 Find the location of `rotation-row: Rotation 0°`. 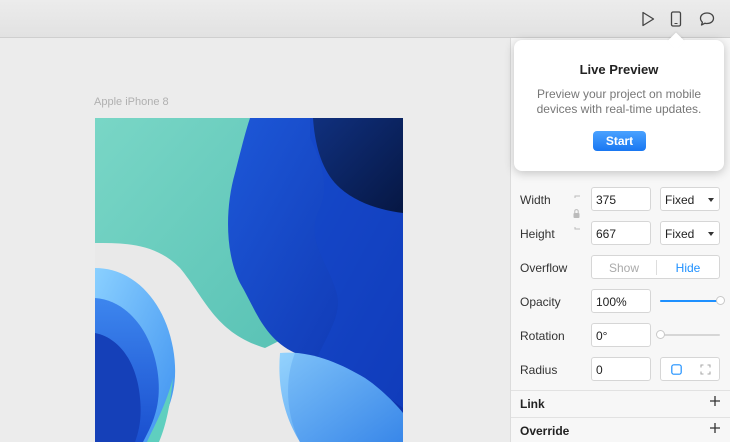

rotation-row: Rotation 0° is located at coordinates (620, 336).